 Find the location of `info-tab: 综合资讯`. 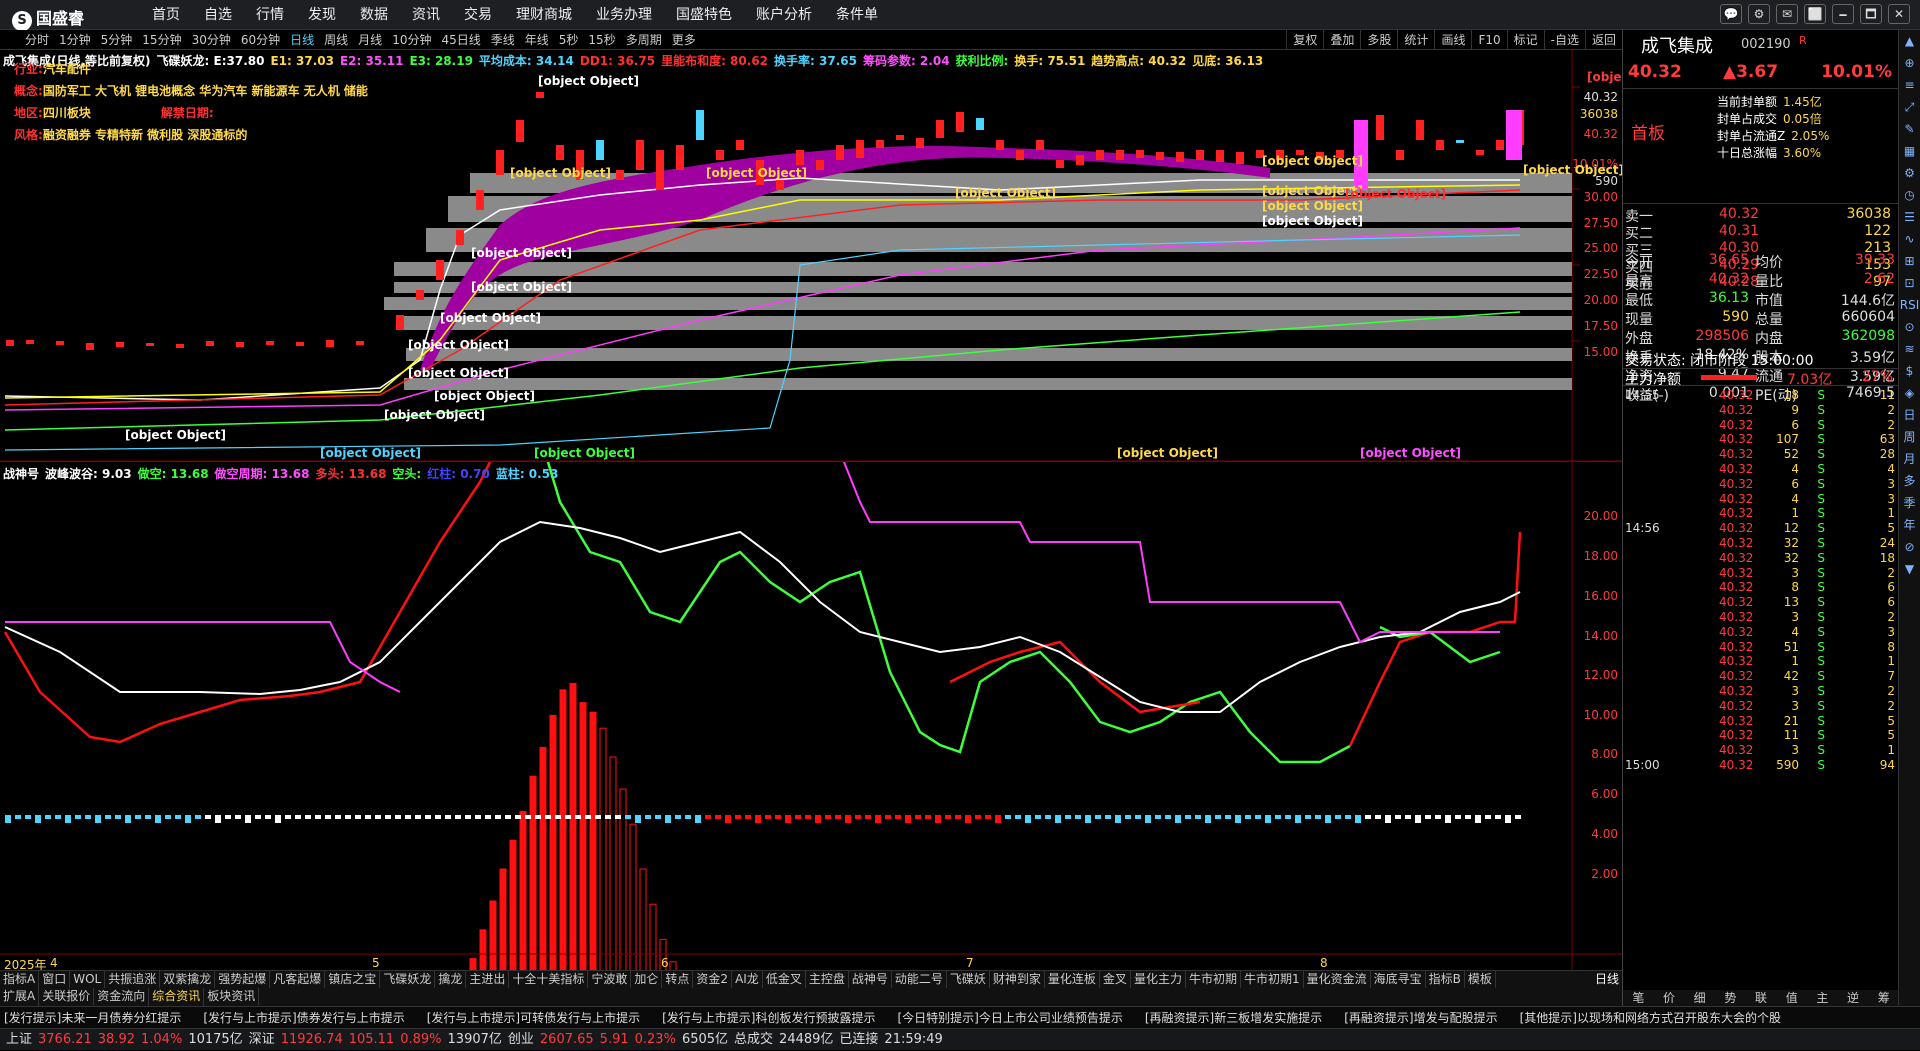

info-tab: 综合资讯 is located at coordinates (177, 997).